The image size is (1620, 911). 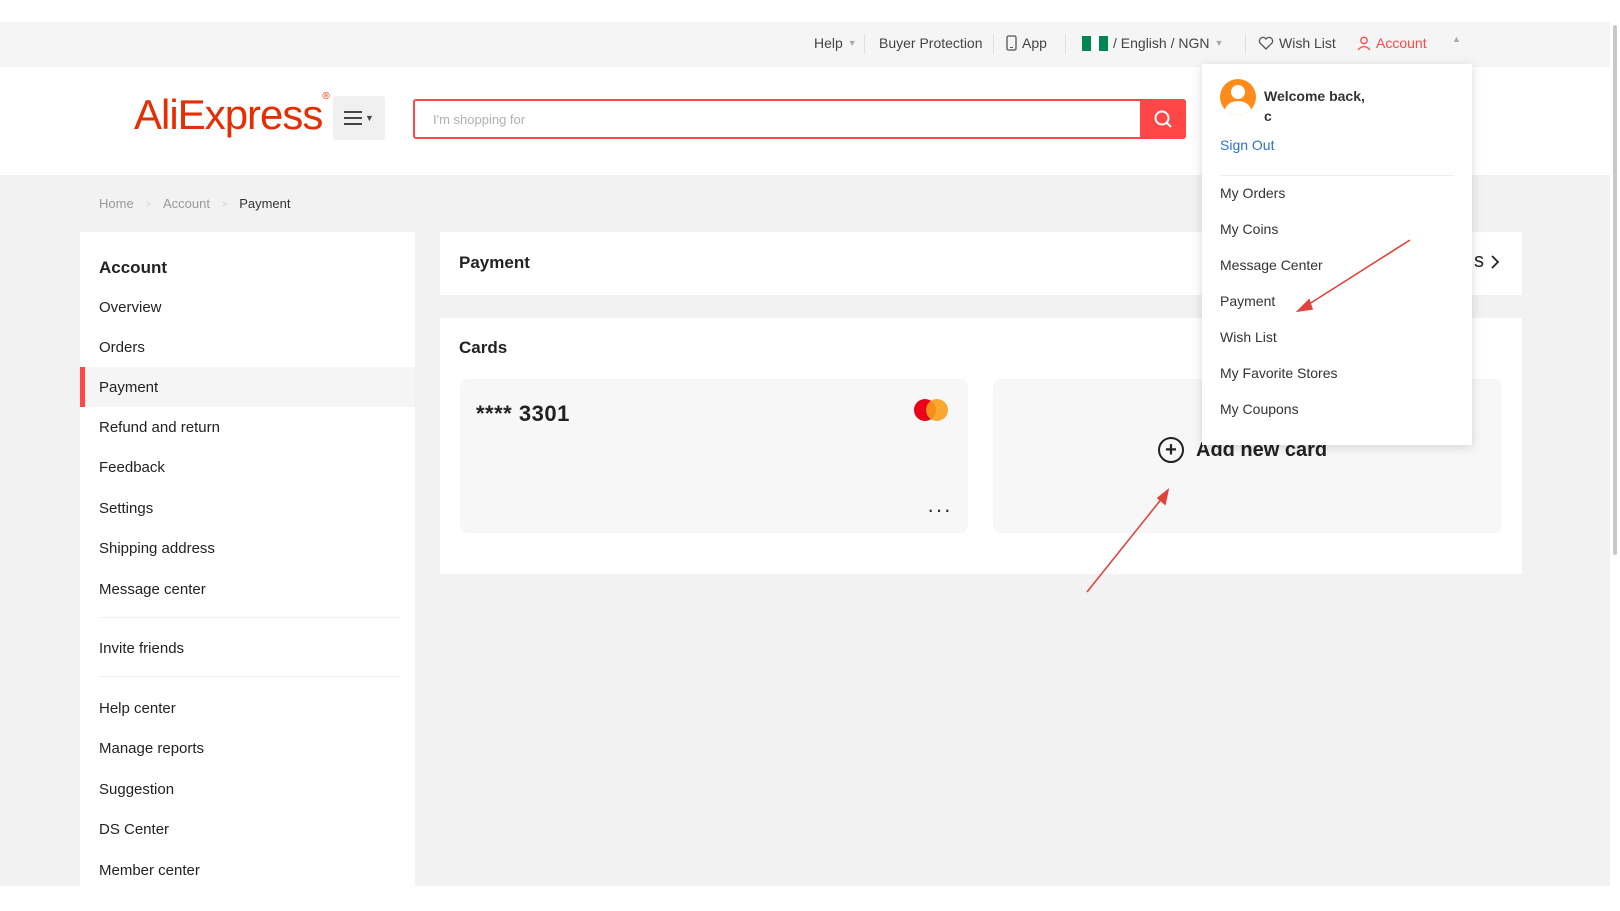 I want to click on help-label: Help, so click(x=828, y=43).